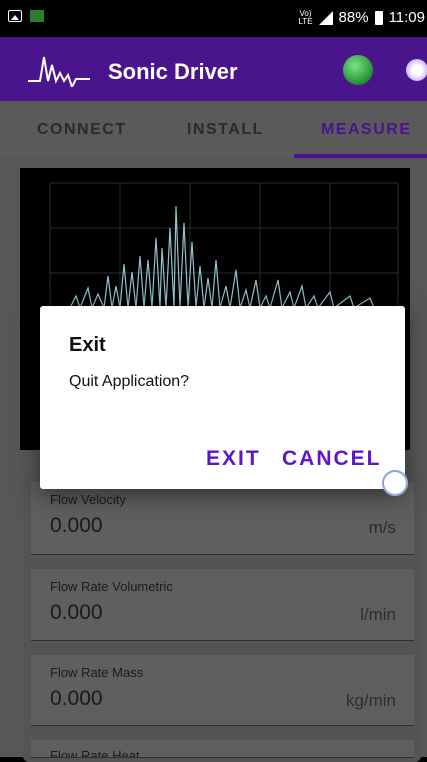  I want to click on app-title: Sonic Driver, so click(173, 71).